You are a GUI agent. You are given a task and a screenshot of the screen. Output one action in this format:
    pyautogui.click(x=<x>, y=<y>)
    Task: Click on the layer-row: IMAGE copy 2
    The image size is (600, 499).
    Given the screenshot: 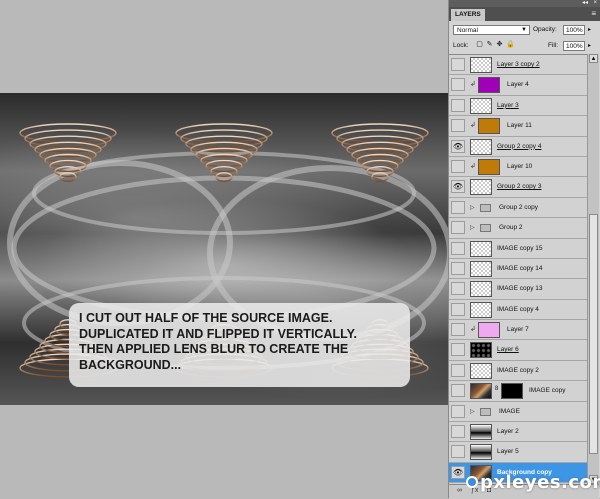 What is the action you would take?
    pyautogui.click(x=518, y=371)
    